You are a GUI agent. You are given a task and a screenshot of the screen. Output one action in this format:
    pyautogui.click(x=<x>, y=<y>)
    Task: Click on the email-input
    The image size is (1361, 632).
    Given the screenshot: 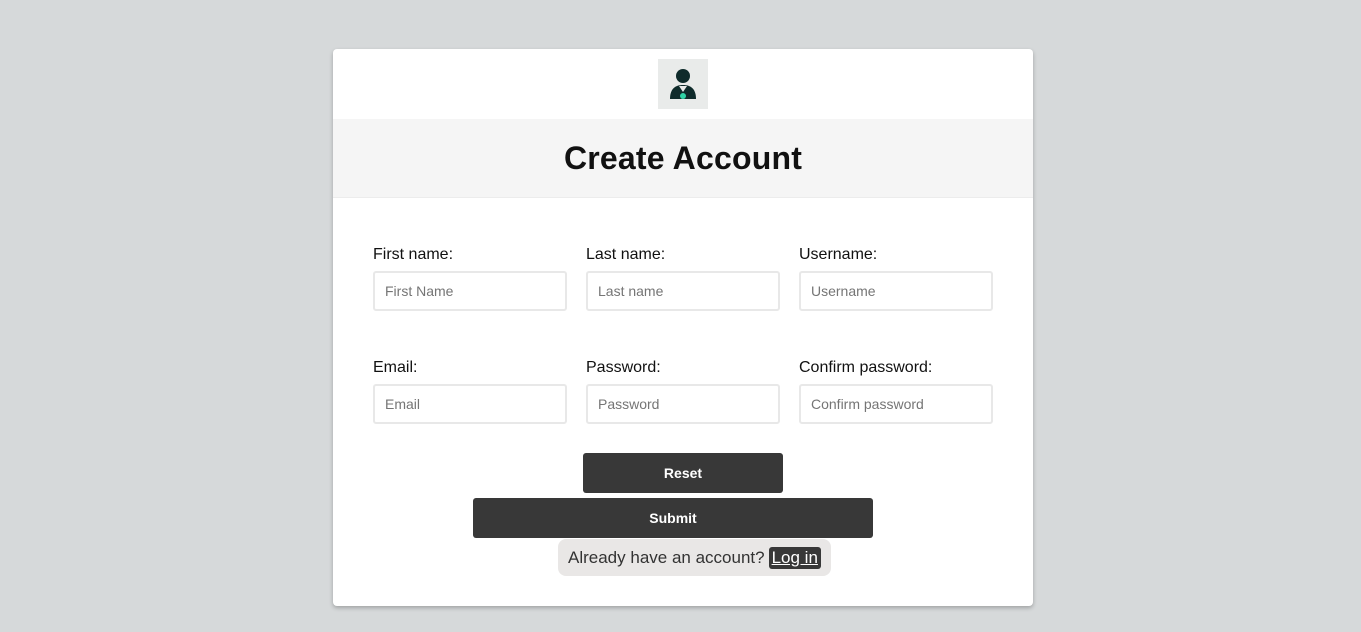 What is the action you would take?
    pyautogui.click(x=470, y=404)
    